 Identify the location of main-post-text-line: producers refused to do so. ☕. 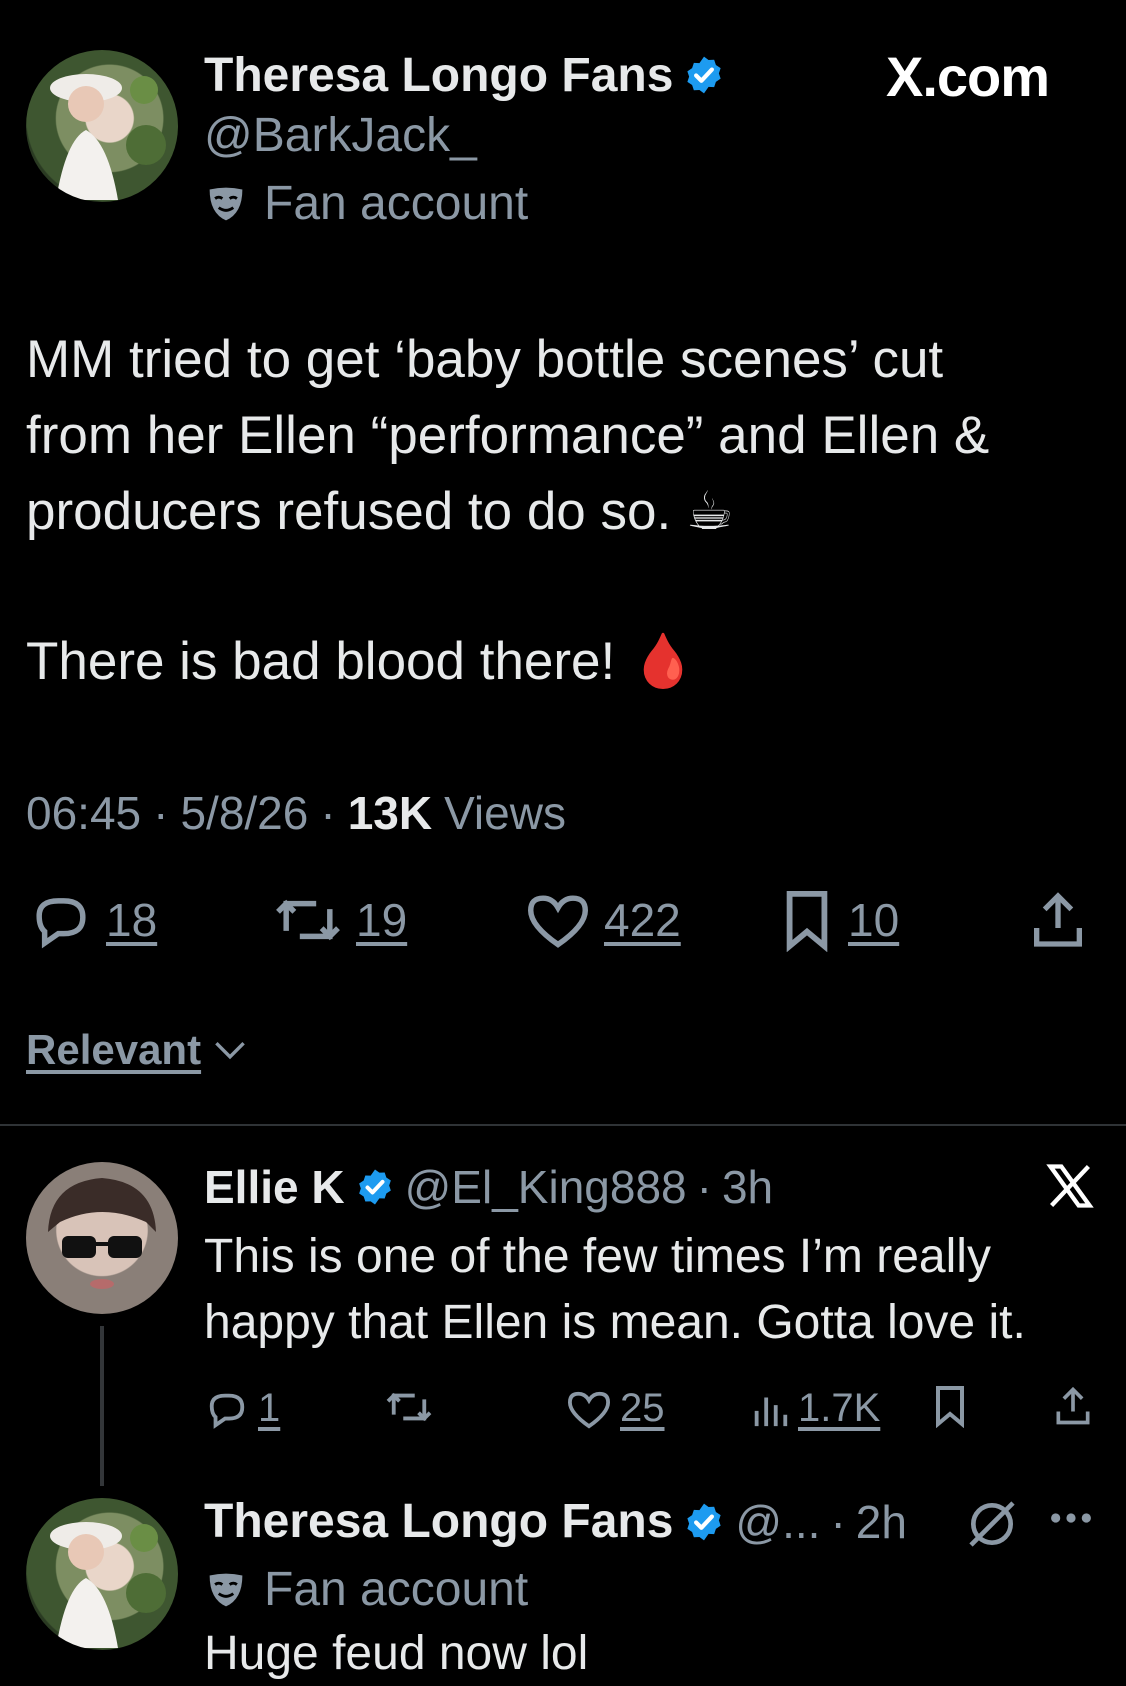
(380, 511).